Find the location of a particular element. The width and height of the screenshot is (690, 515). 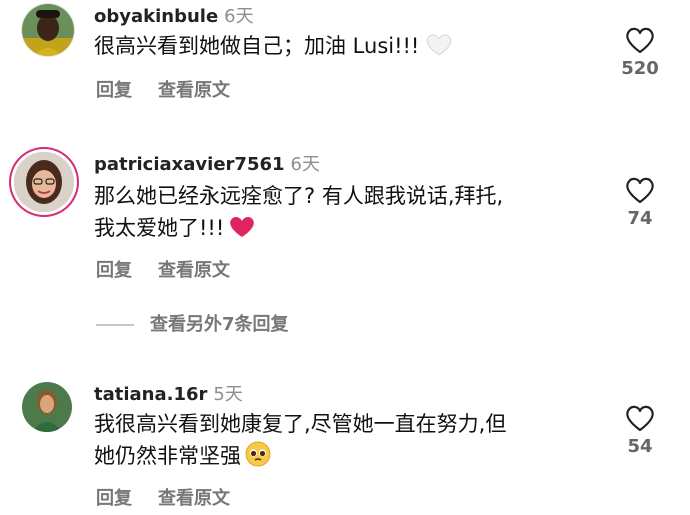

like-button: 54 is located at coordinates (640, 430).